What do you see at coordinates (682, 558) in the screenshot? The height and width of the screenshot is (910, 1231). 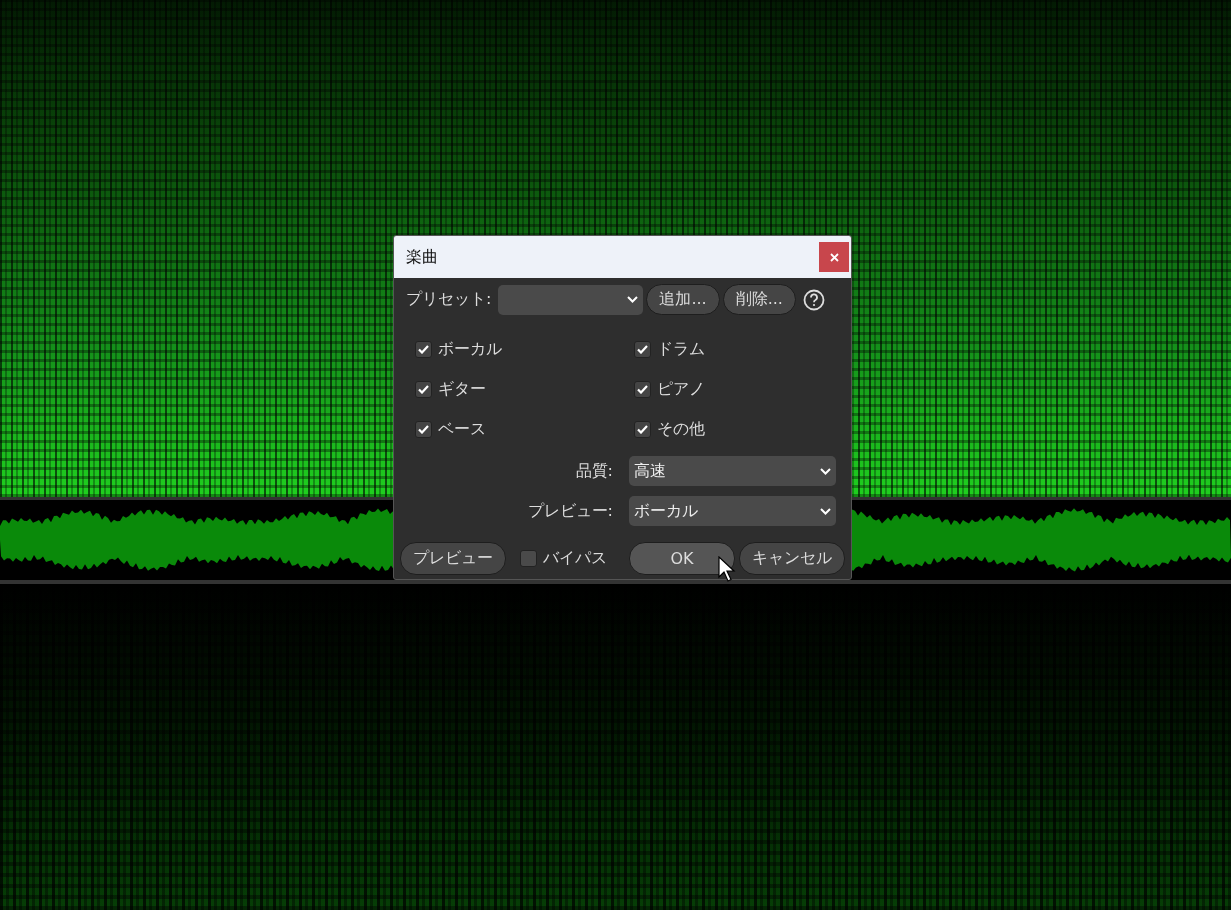 I see `ok-button: OK` at bounding box center [682, 558].